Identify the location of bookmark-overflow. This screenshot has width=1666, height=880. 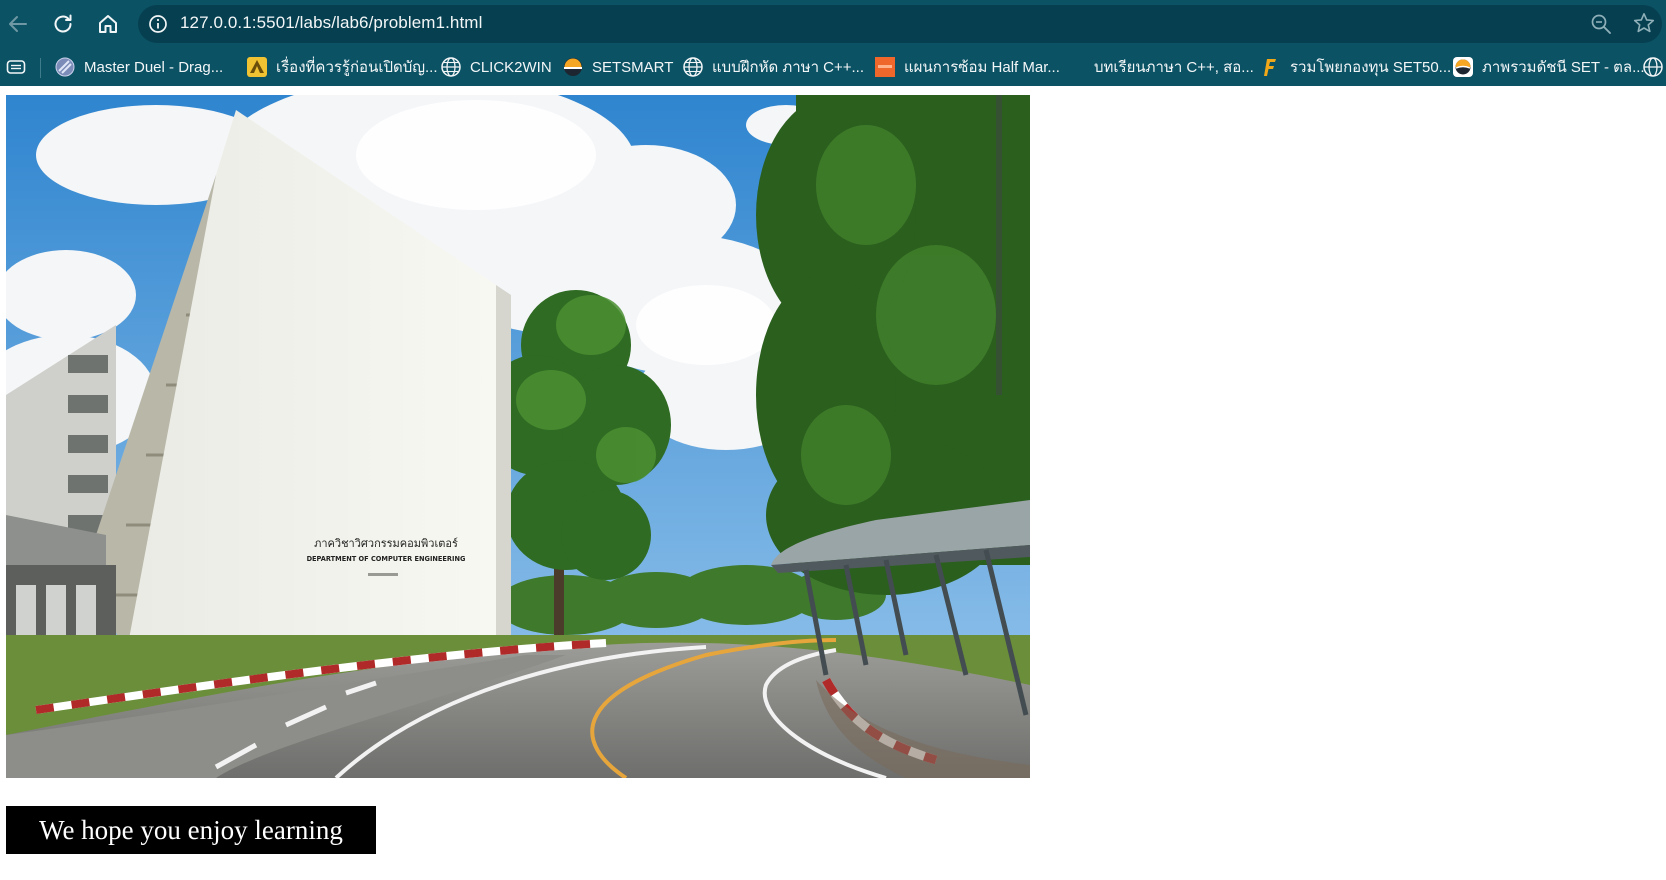
(1654, 67).